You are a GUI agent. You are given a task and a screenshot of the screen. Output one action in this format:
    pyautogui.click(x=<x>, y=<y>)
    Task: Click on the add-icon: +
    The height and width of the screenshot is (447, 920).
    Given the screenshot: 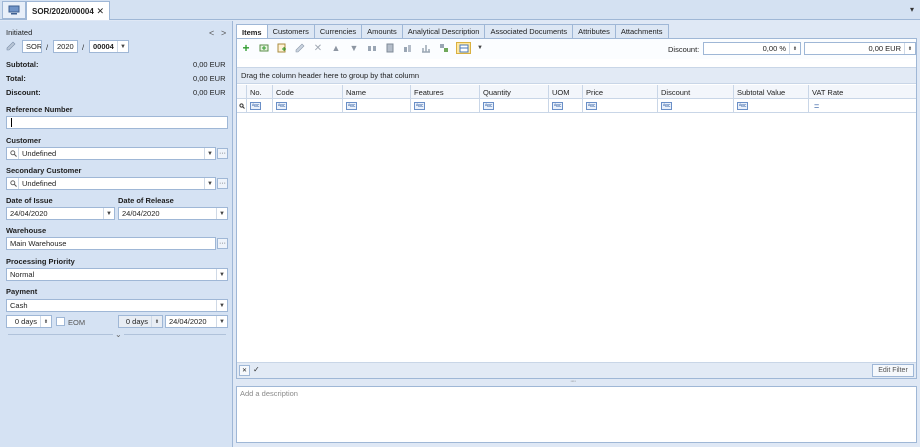 What is the action you would take?
    pyautogui.click(x=246, y=48)
    